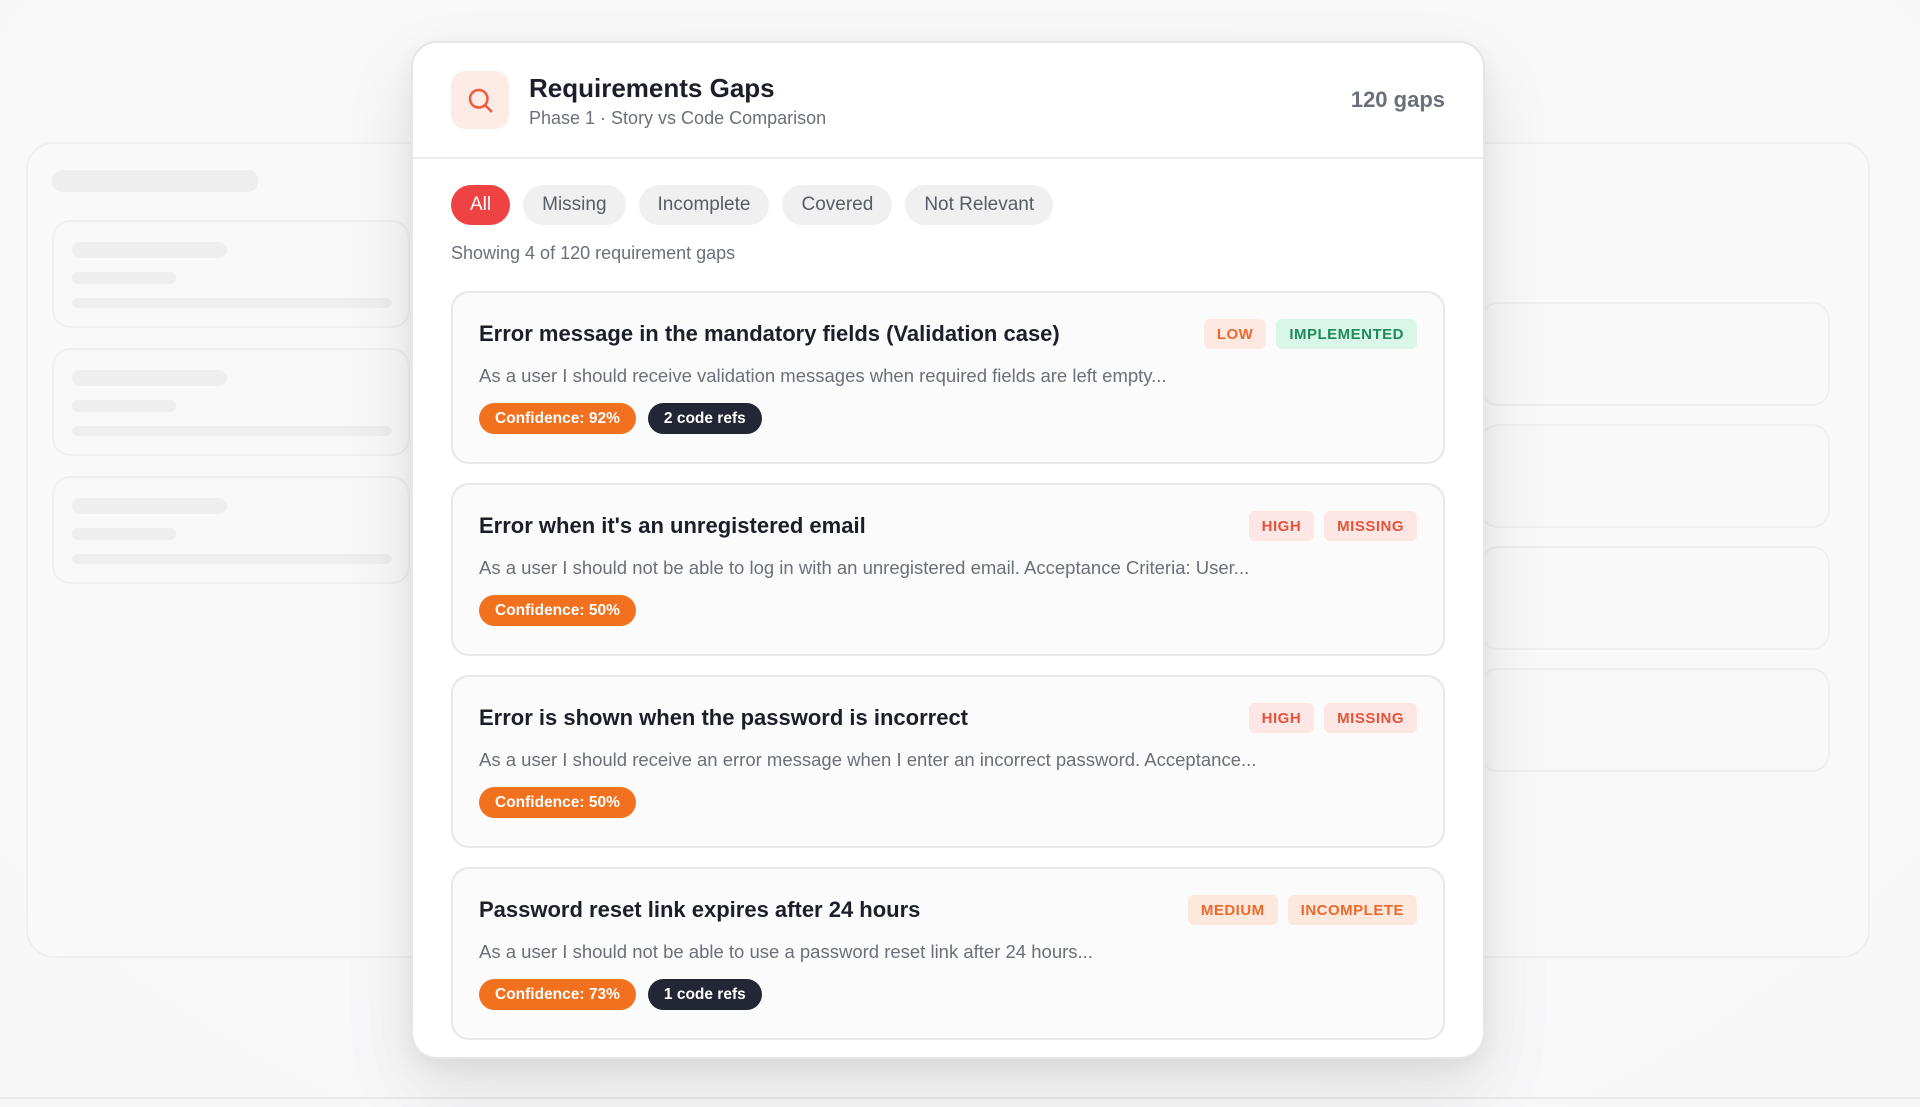 Image resolution: width=1920 pixels, height=1107 pixels. Describe the element at coordinates (672, 525) in the screenshot. I see `gap-title: Error when it's an unregistered email` at that location.